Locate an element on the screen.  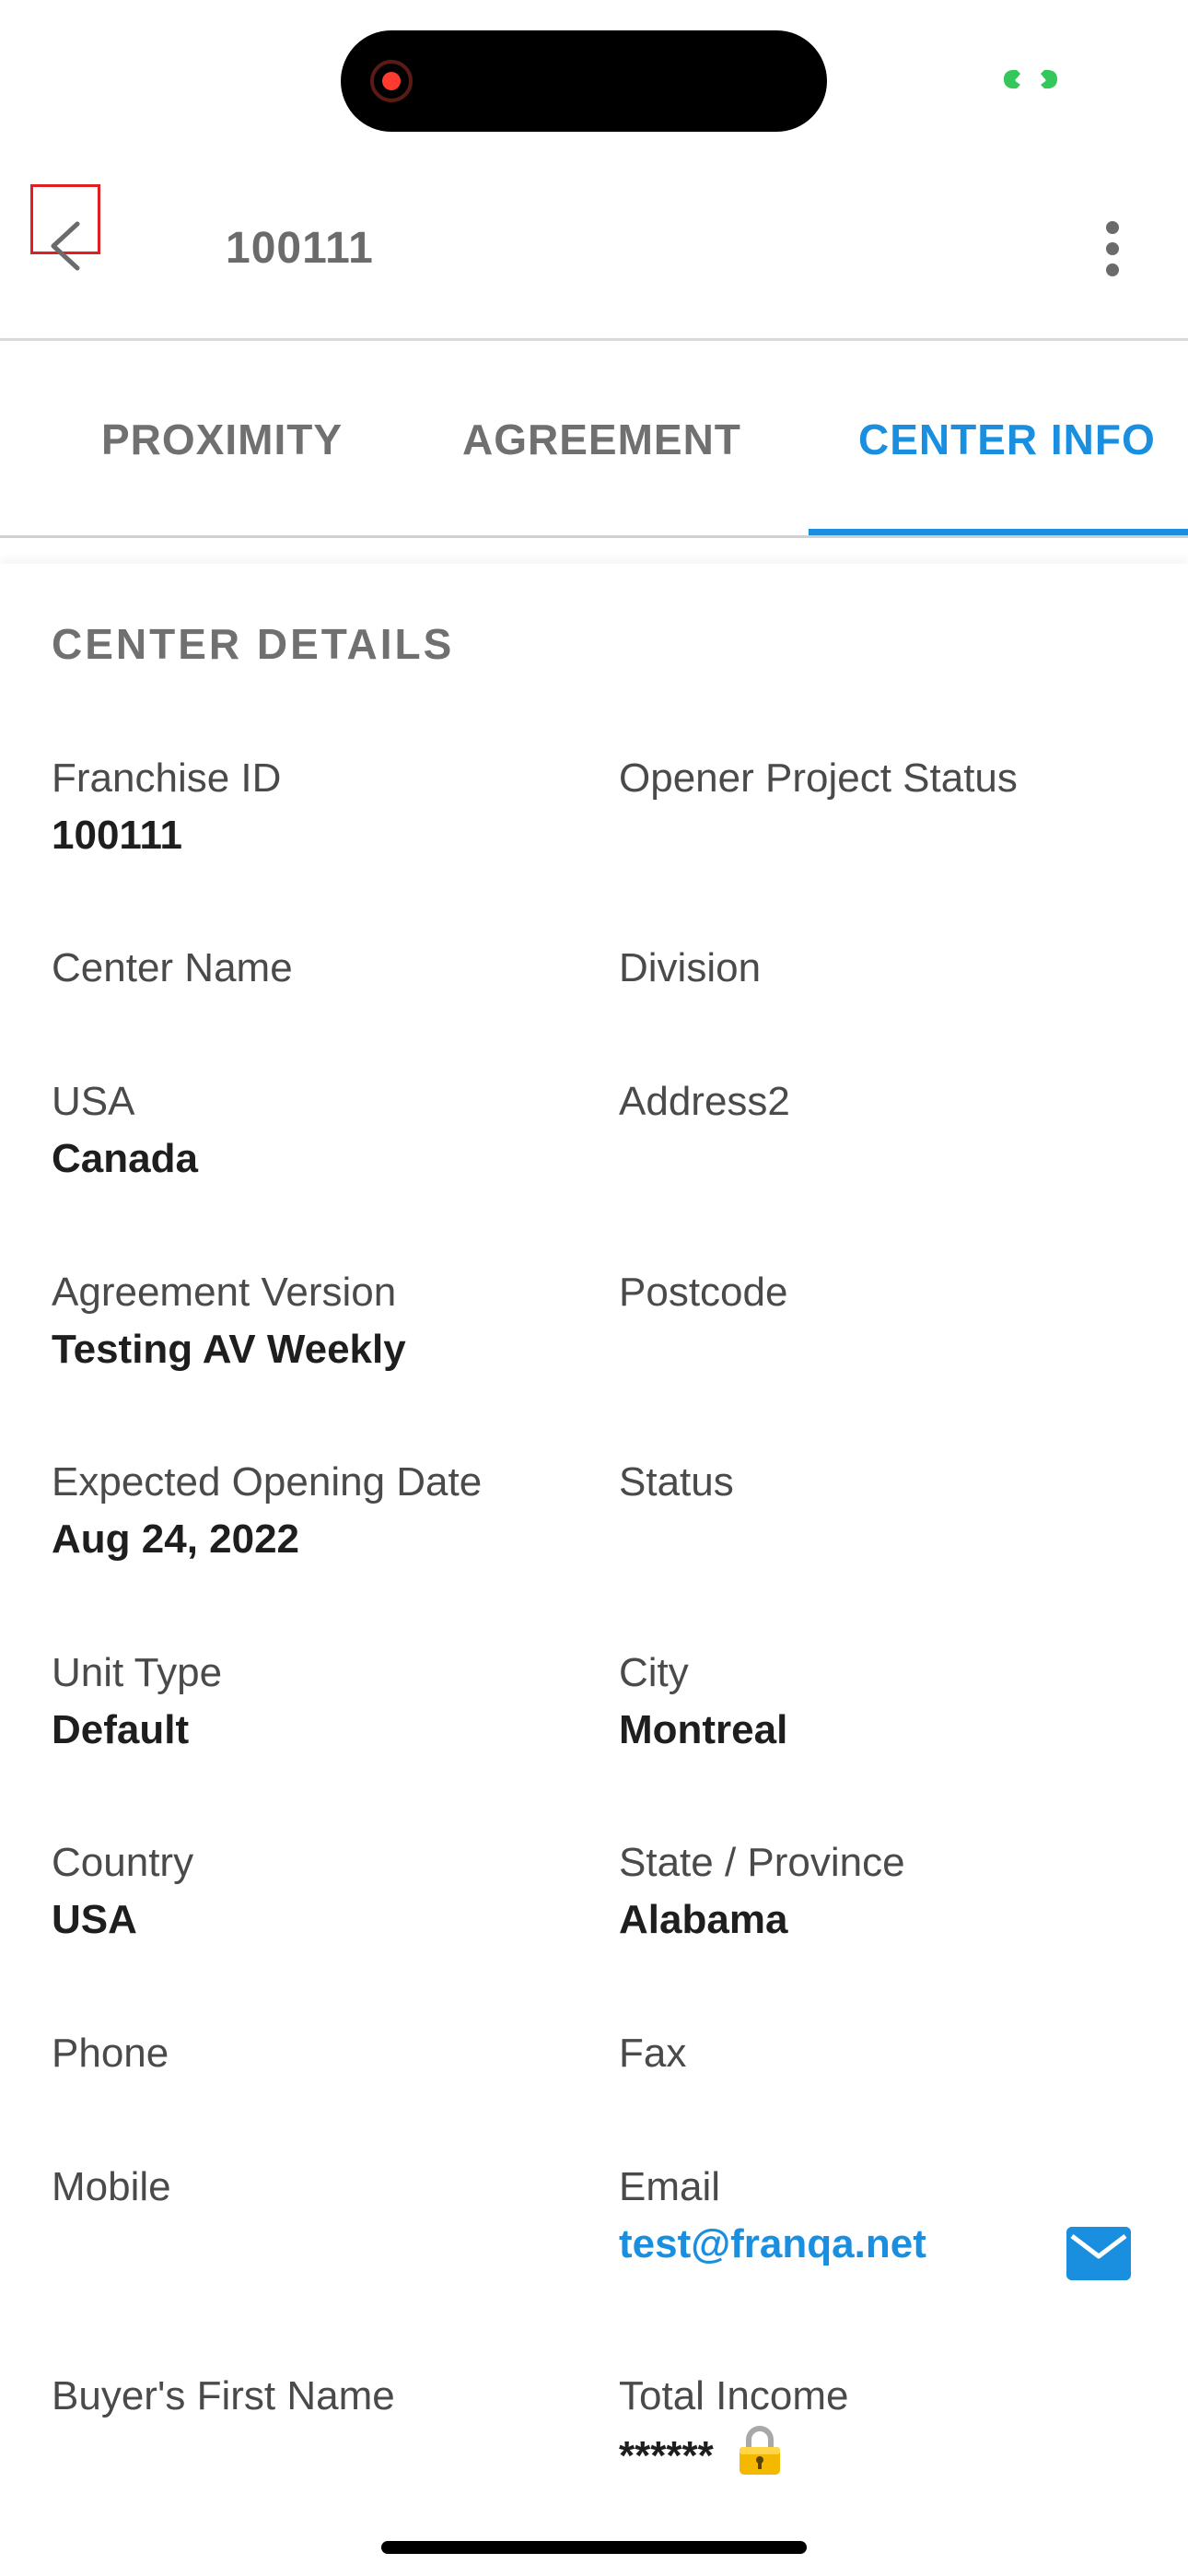
field-label: Status is located at coordinates (676, 1482).